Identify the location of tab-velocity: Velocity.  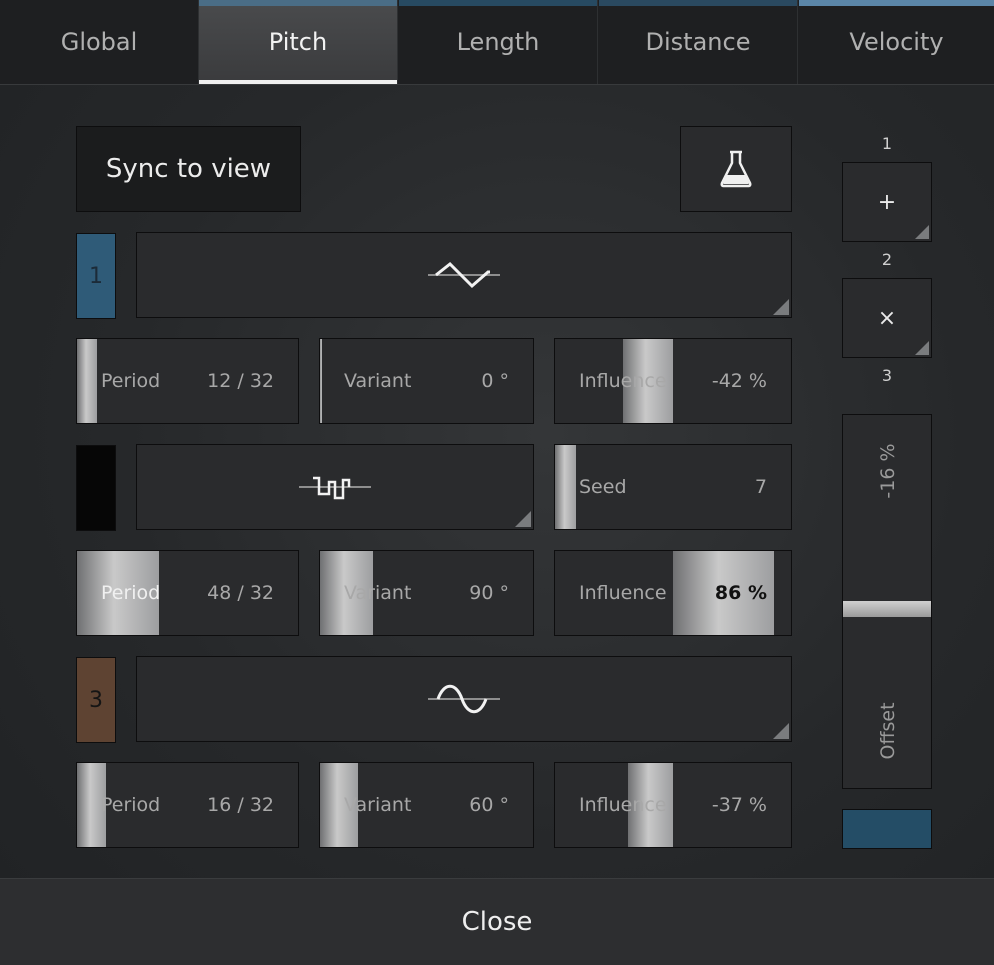
(896, 42).